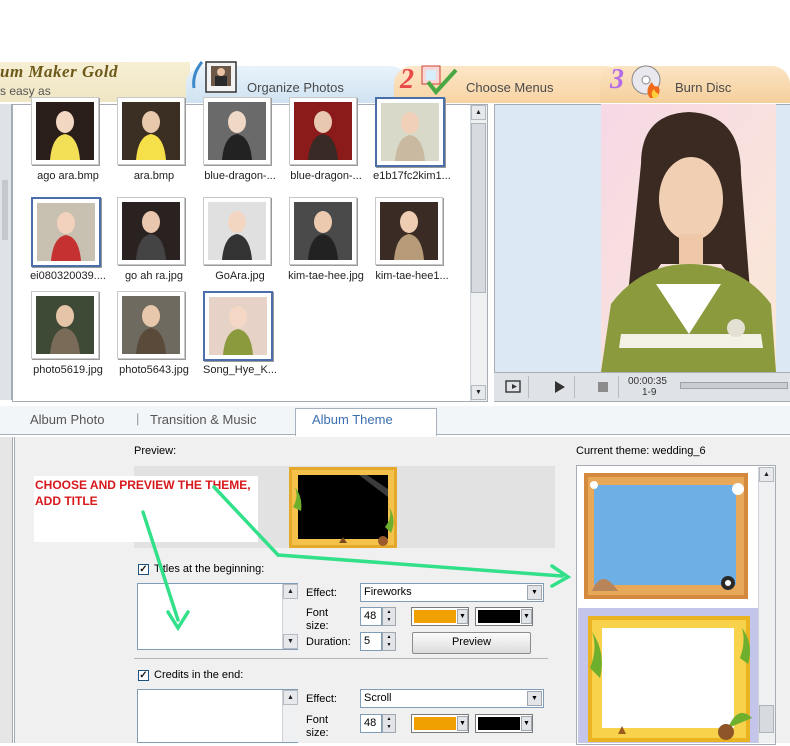  What do you see at coordinates (695, 83) in the screenshot?
I see `step-burn-disc-tab: 3 Burn Disc` at bounding box center [695, 83].